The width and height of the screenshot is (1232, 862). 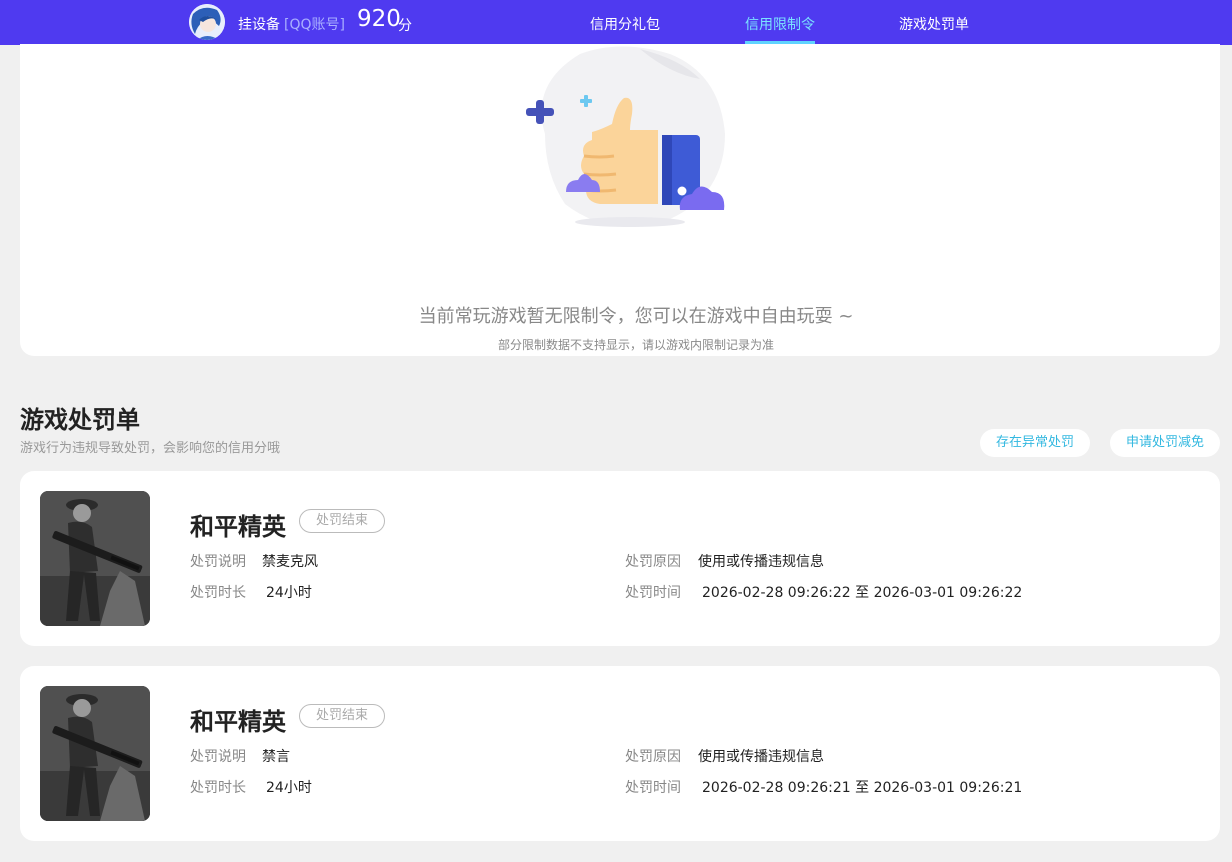 I want to click on tab-credit-gift: 信用分礼包, so click(x=625, y=24).